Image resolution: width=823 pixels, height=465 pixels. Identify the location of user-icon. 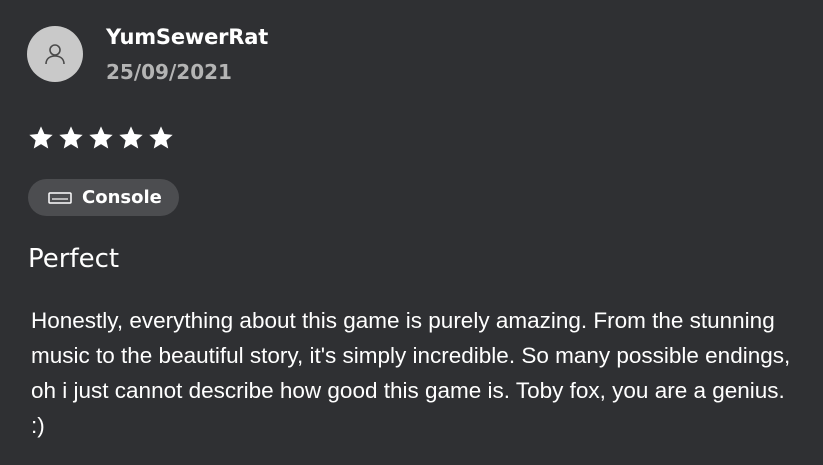
(55, 54).